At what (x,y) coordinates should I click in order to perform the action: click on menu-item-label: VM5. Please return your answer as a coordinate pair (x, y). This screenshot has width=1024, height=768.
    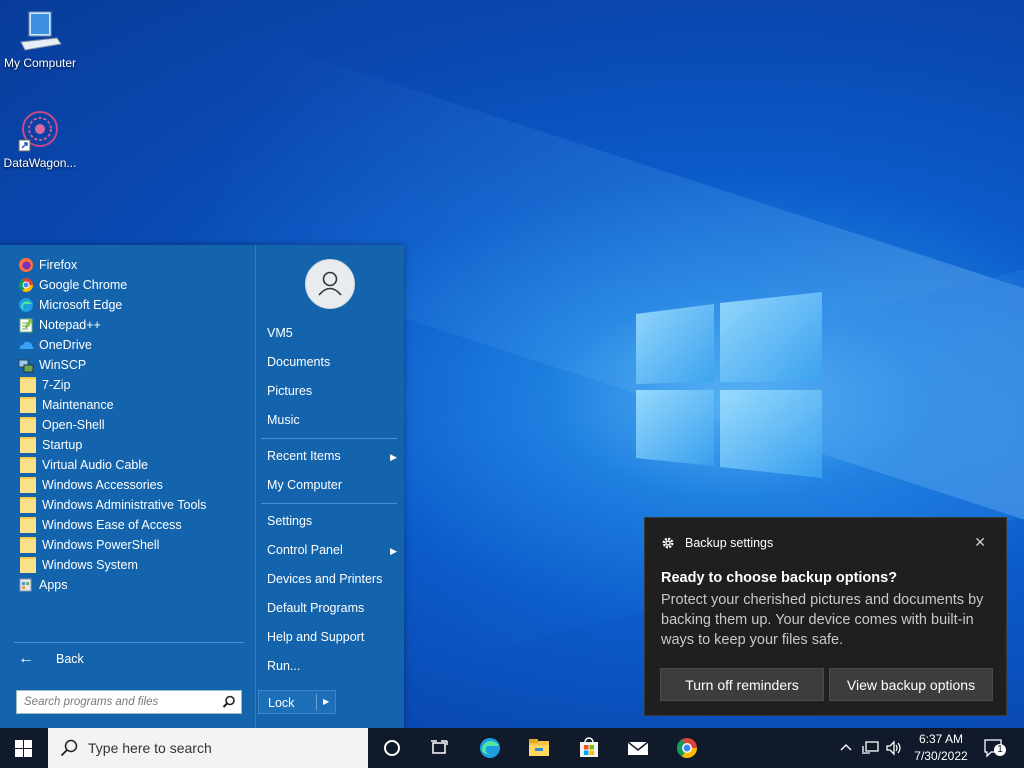
    Looking at the image, I should click on (280, 333).